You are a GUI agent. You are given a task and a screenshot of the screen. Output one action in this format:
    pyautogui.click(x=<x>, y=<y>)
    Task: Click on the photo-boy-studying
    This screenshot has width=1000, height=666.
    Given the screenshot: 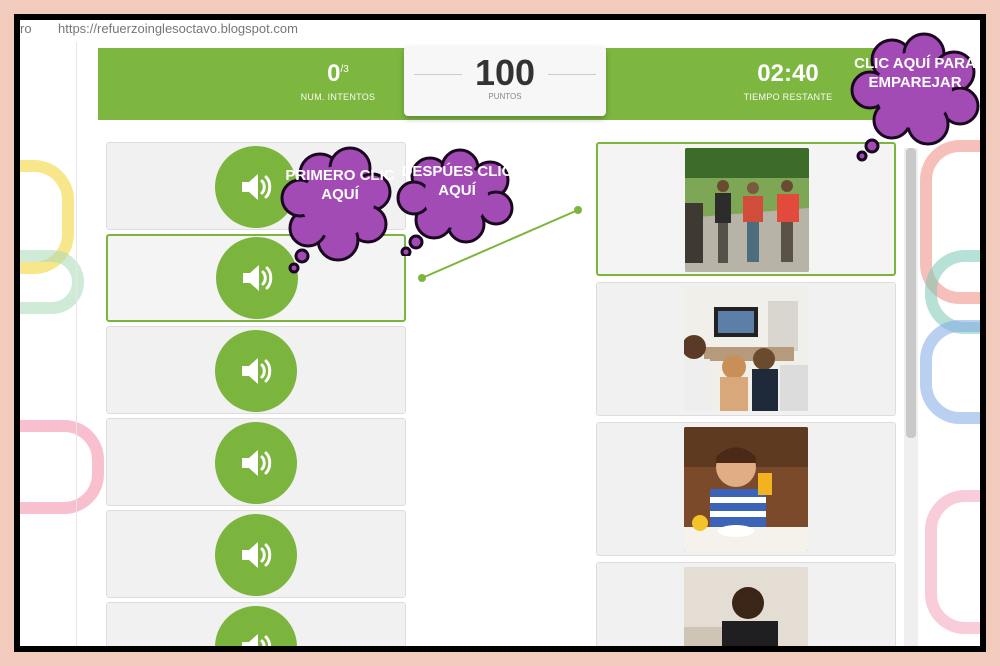 What is the action you would take?
    pyautogui.click(x=746, y=606)
    